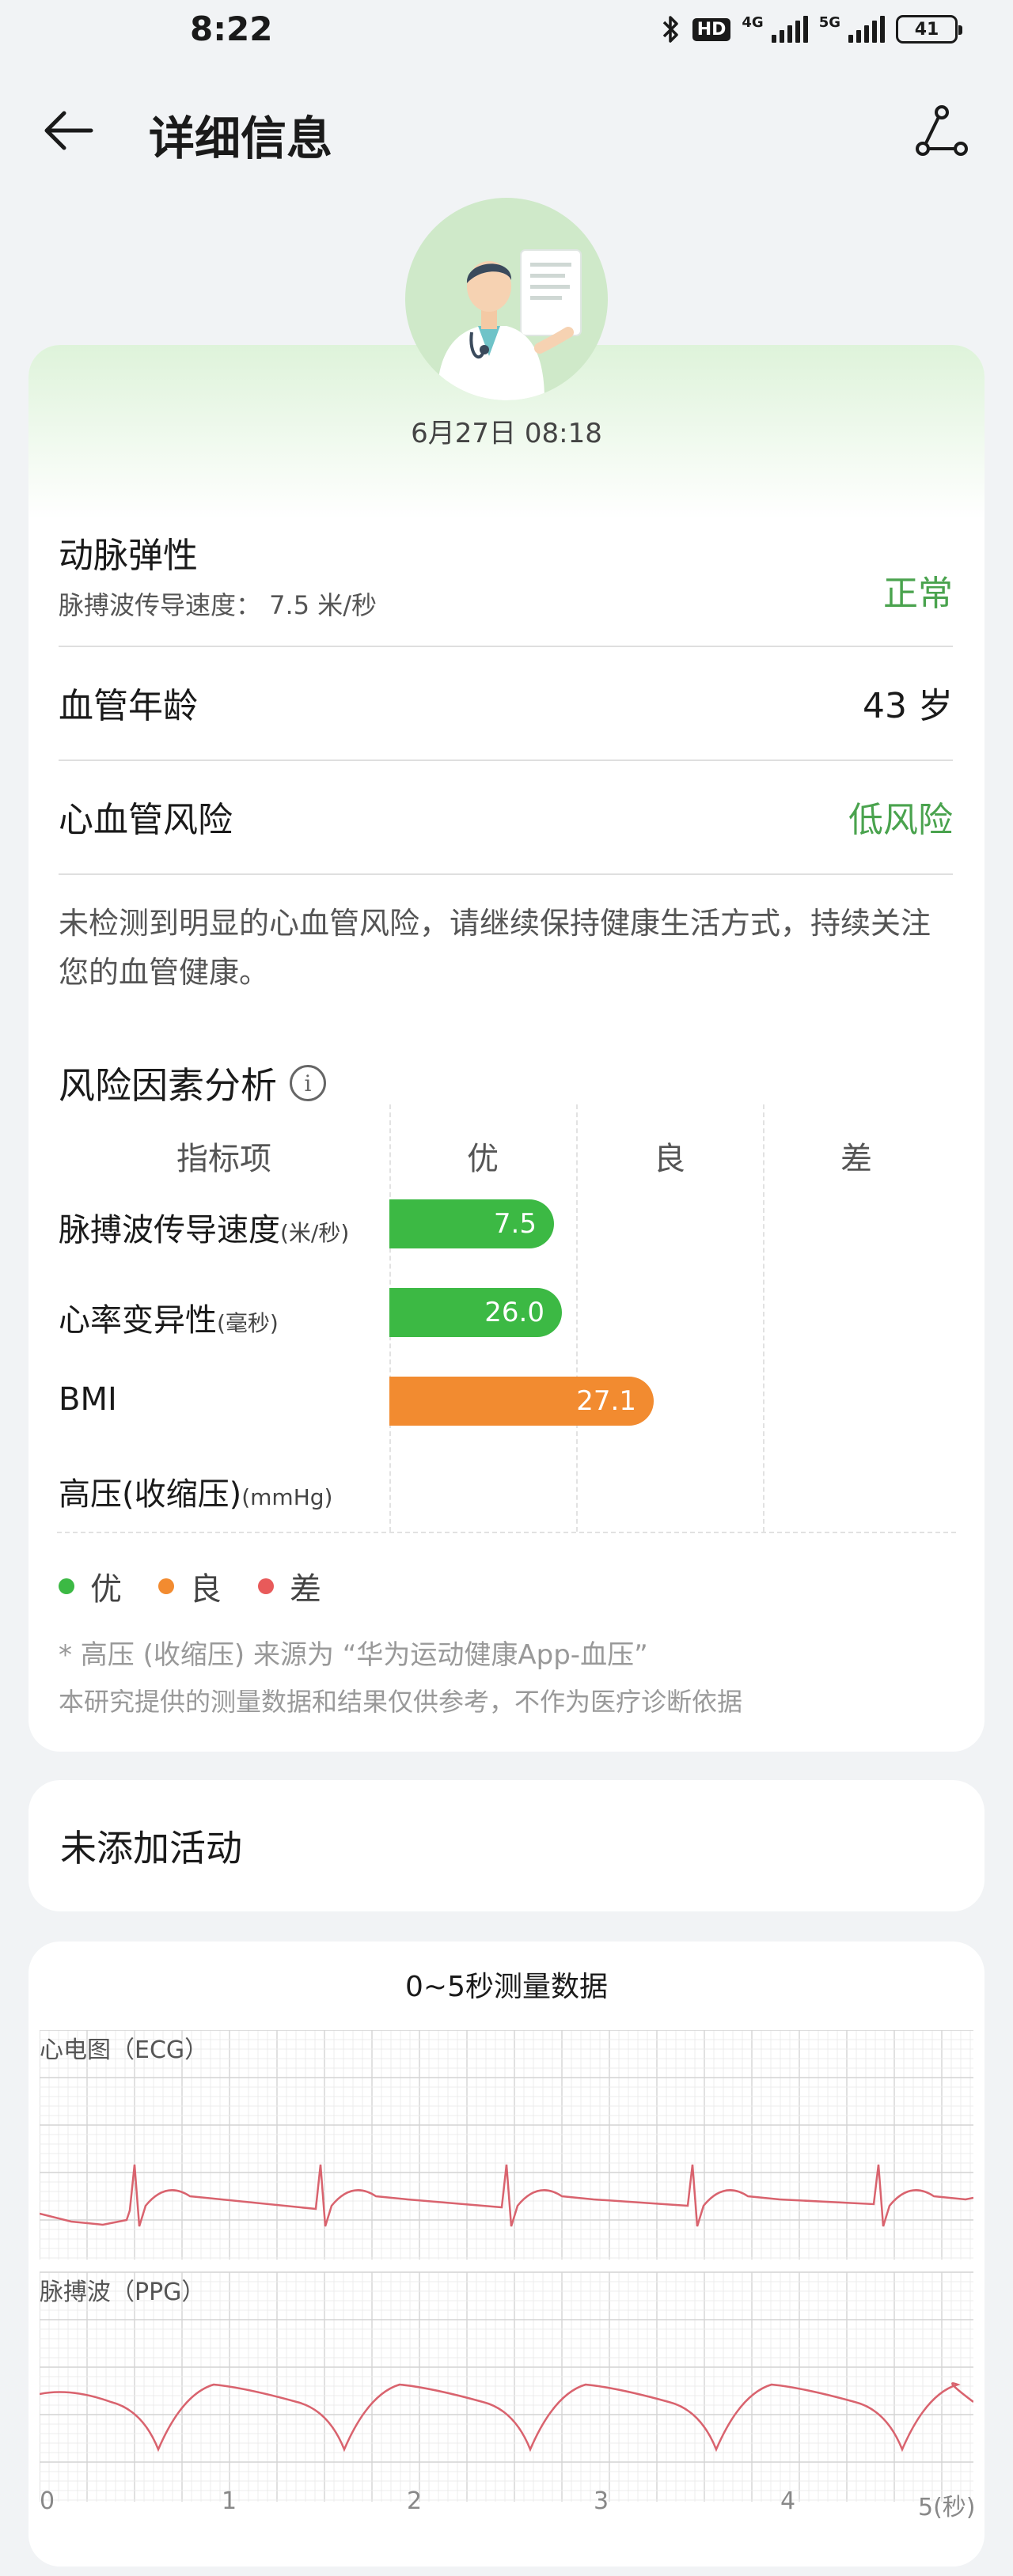  I want to click on axis-tick: 0, so click(47, 2501).